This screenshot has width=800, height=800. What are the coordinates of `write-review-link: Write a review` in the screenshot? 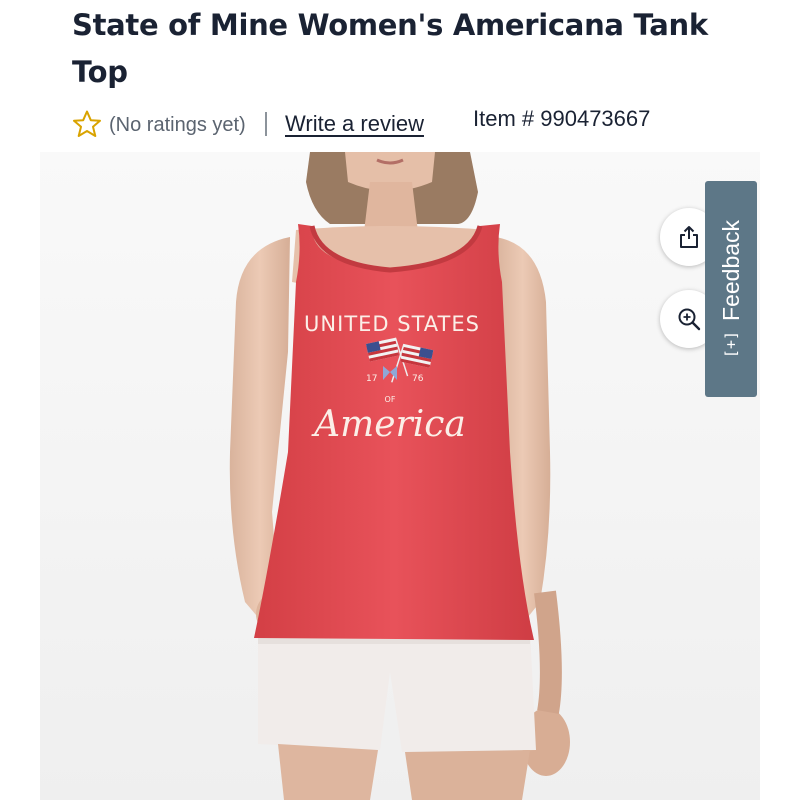 It's located at (354, 124).